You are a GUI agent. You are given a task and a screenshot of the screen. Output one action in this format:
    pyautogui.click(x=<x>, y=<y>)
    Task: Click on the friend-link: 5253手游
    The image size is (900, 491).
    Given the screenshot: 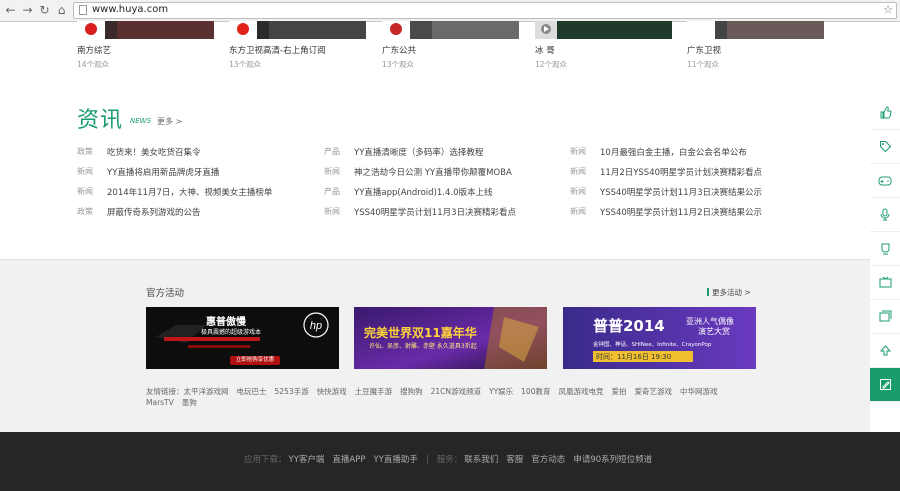 What is the action you would take?
    pyautogui.click(x=292, y=391)
    